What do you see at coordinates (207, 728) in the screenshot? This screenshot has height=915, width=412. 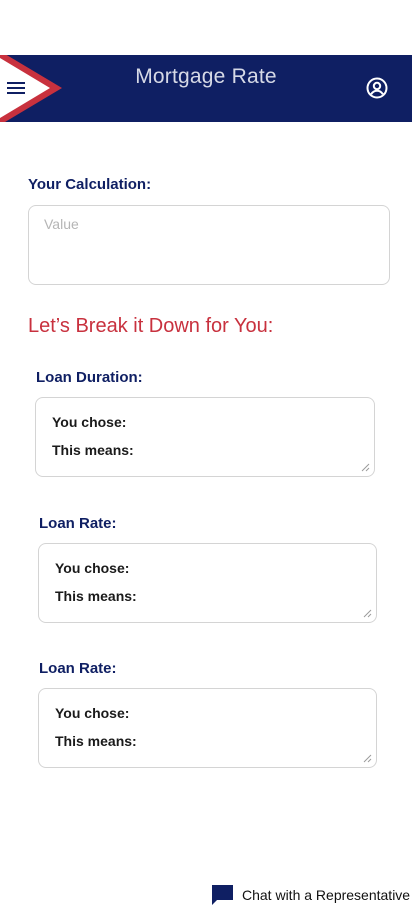 I see `loan-rate-textbox-2: You chose: This means:` at bounding box center [207, 728].